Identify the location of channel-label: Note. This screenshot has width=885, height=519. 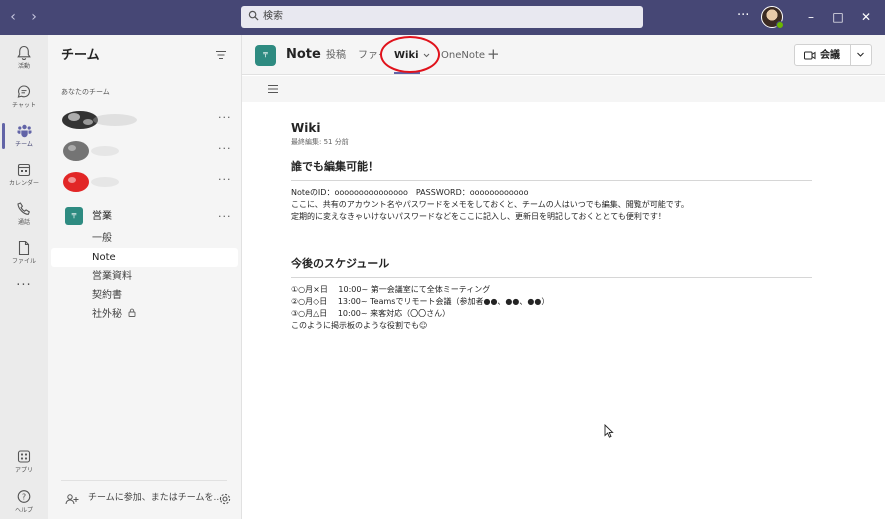
(104, 257).